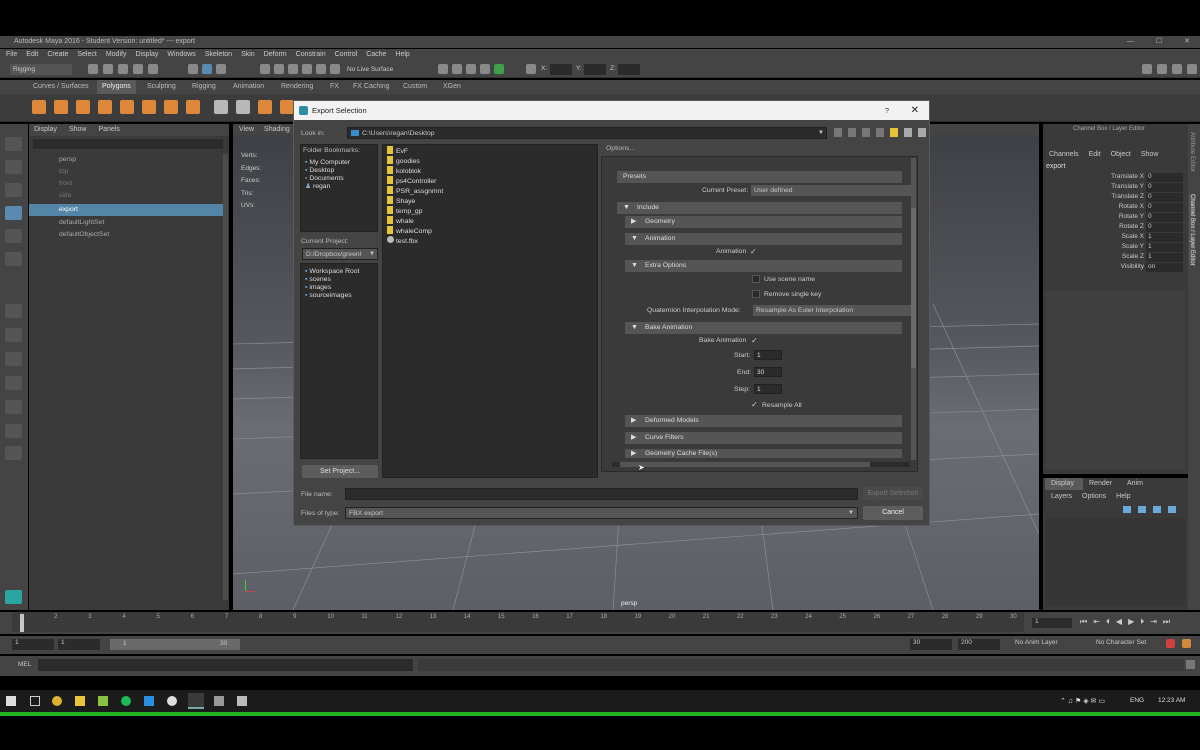 This screenshot has height=750, width=1200. I want to click on channel-row: Rotate Y0, so click(1115, 218).